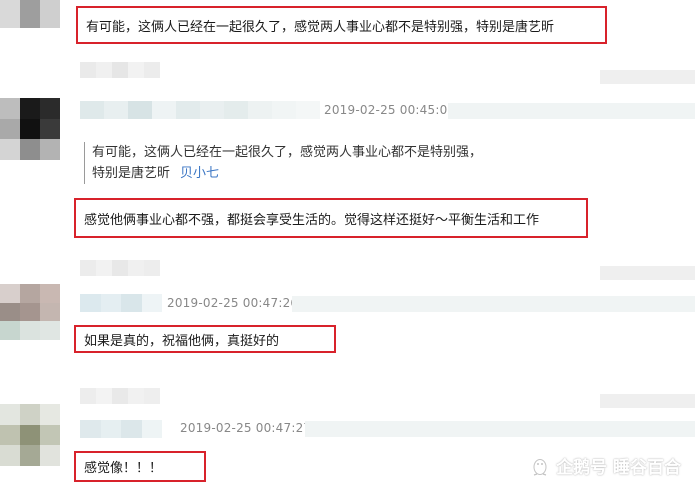 The height and width of the screenshot is (494, 695). What do you see at coordinates (131, 173) in the screenshot?
I see `quote-line: 特别是唐艺昕` at bounding box center [131, 173].